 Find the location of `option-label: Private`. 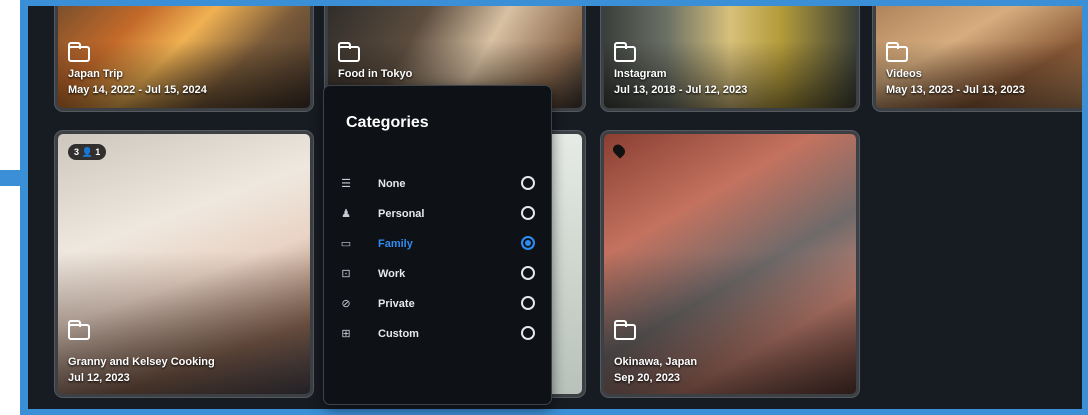

option-label: Private is located at coordinates (396, 304).